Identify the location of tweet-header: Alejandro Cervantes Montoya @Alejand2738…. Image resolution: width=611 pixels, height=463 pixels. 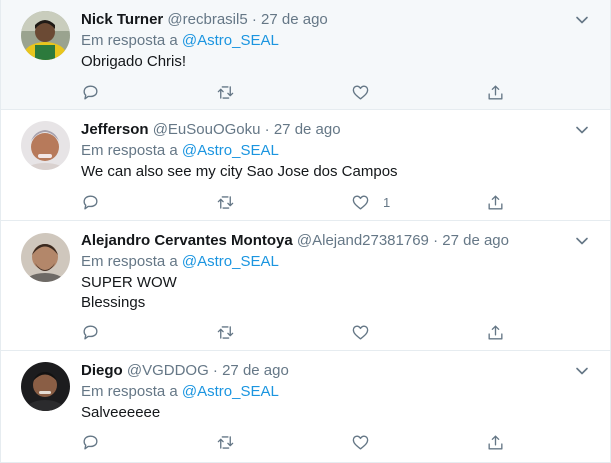
(295, 241).